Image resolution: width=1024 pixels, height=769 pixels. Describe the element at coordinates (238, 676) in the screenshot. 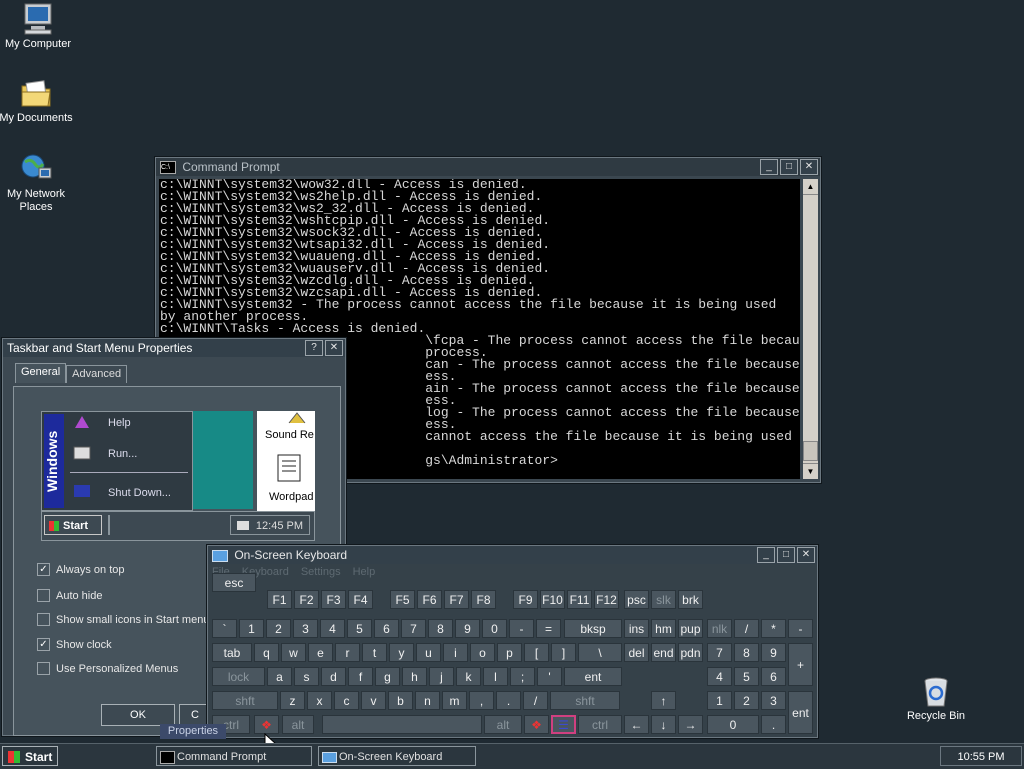

I see `key-lock: lock` at that location.